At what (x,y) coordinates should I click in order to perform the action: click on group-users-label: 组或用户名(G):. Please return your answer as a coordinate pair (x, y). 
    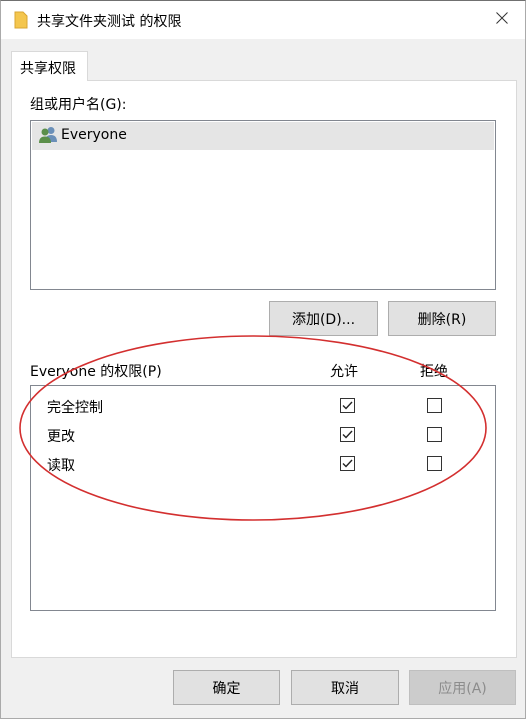
    Looking at the image, I should click on (78, 105).